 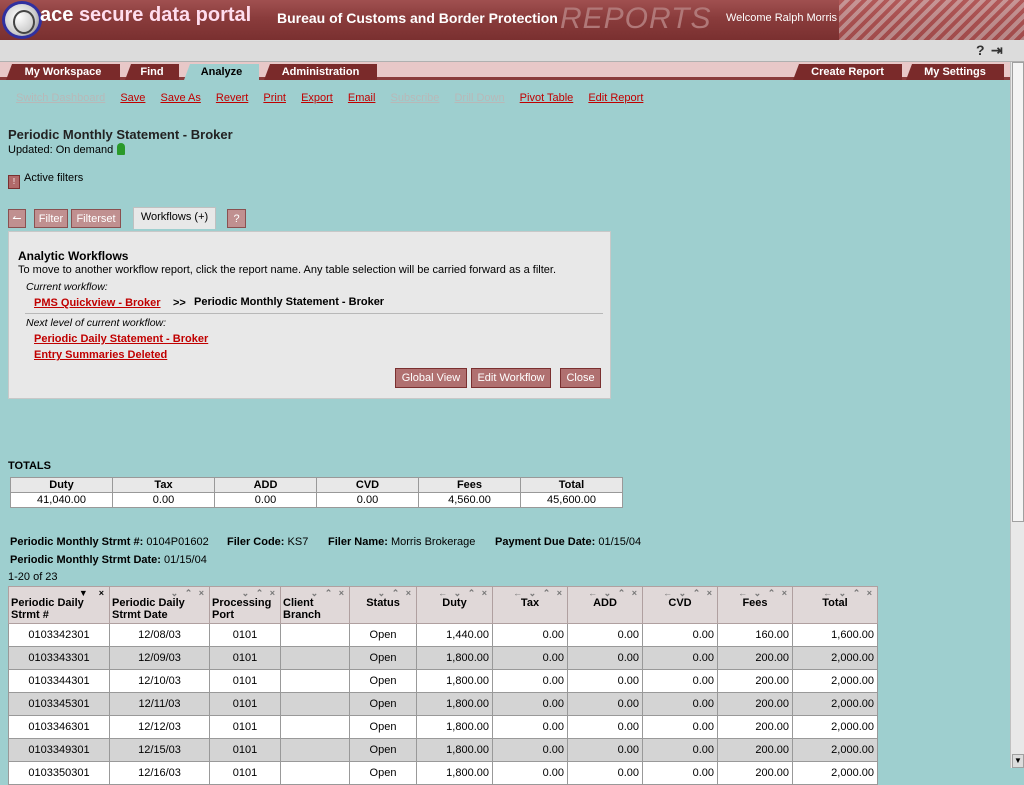 I want to click on brand-portal: secure data portal, so click(x=165, y=15).